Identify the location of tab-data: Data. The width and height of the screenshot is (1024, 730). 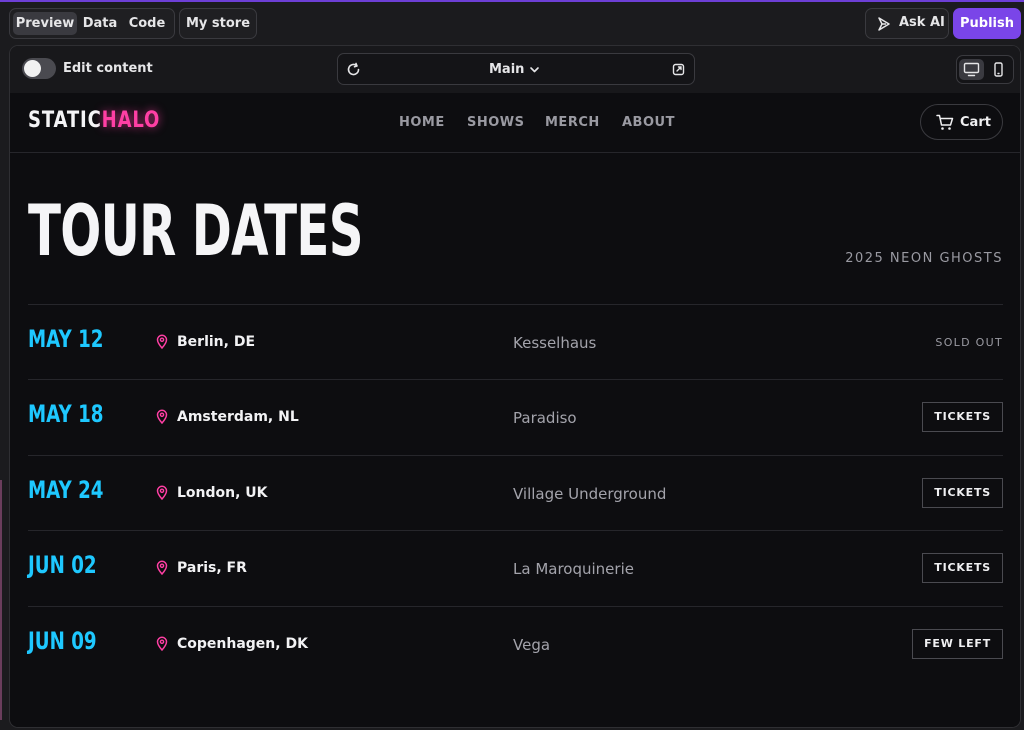
(100, 23).